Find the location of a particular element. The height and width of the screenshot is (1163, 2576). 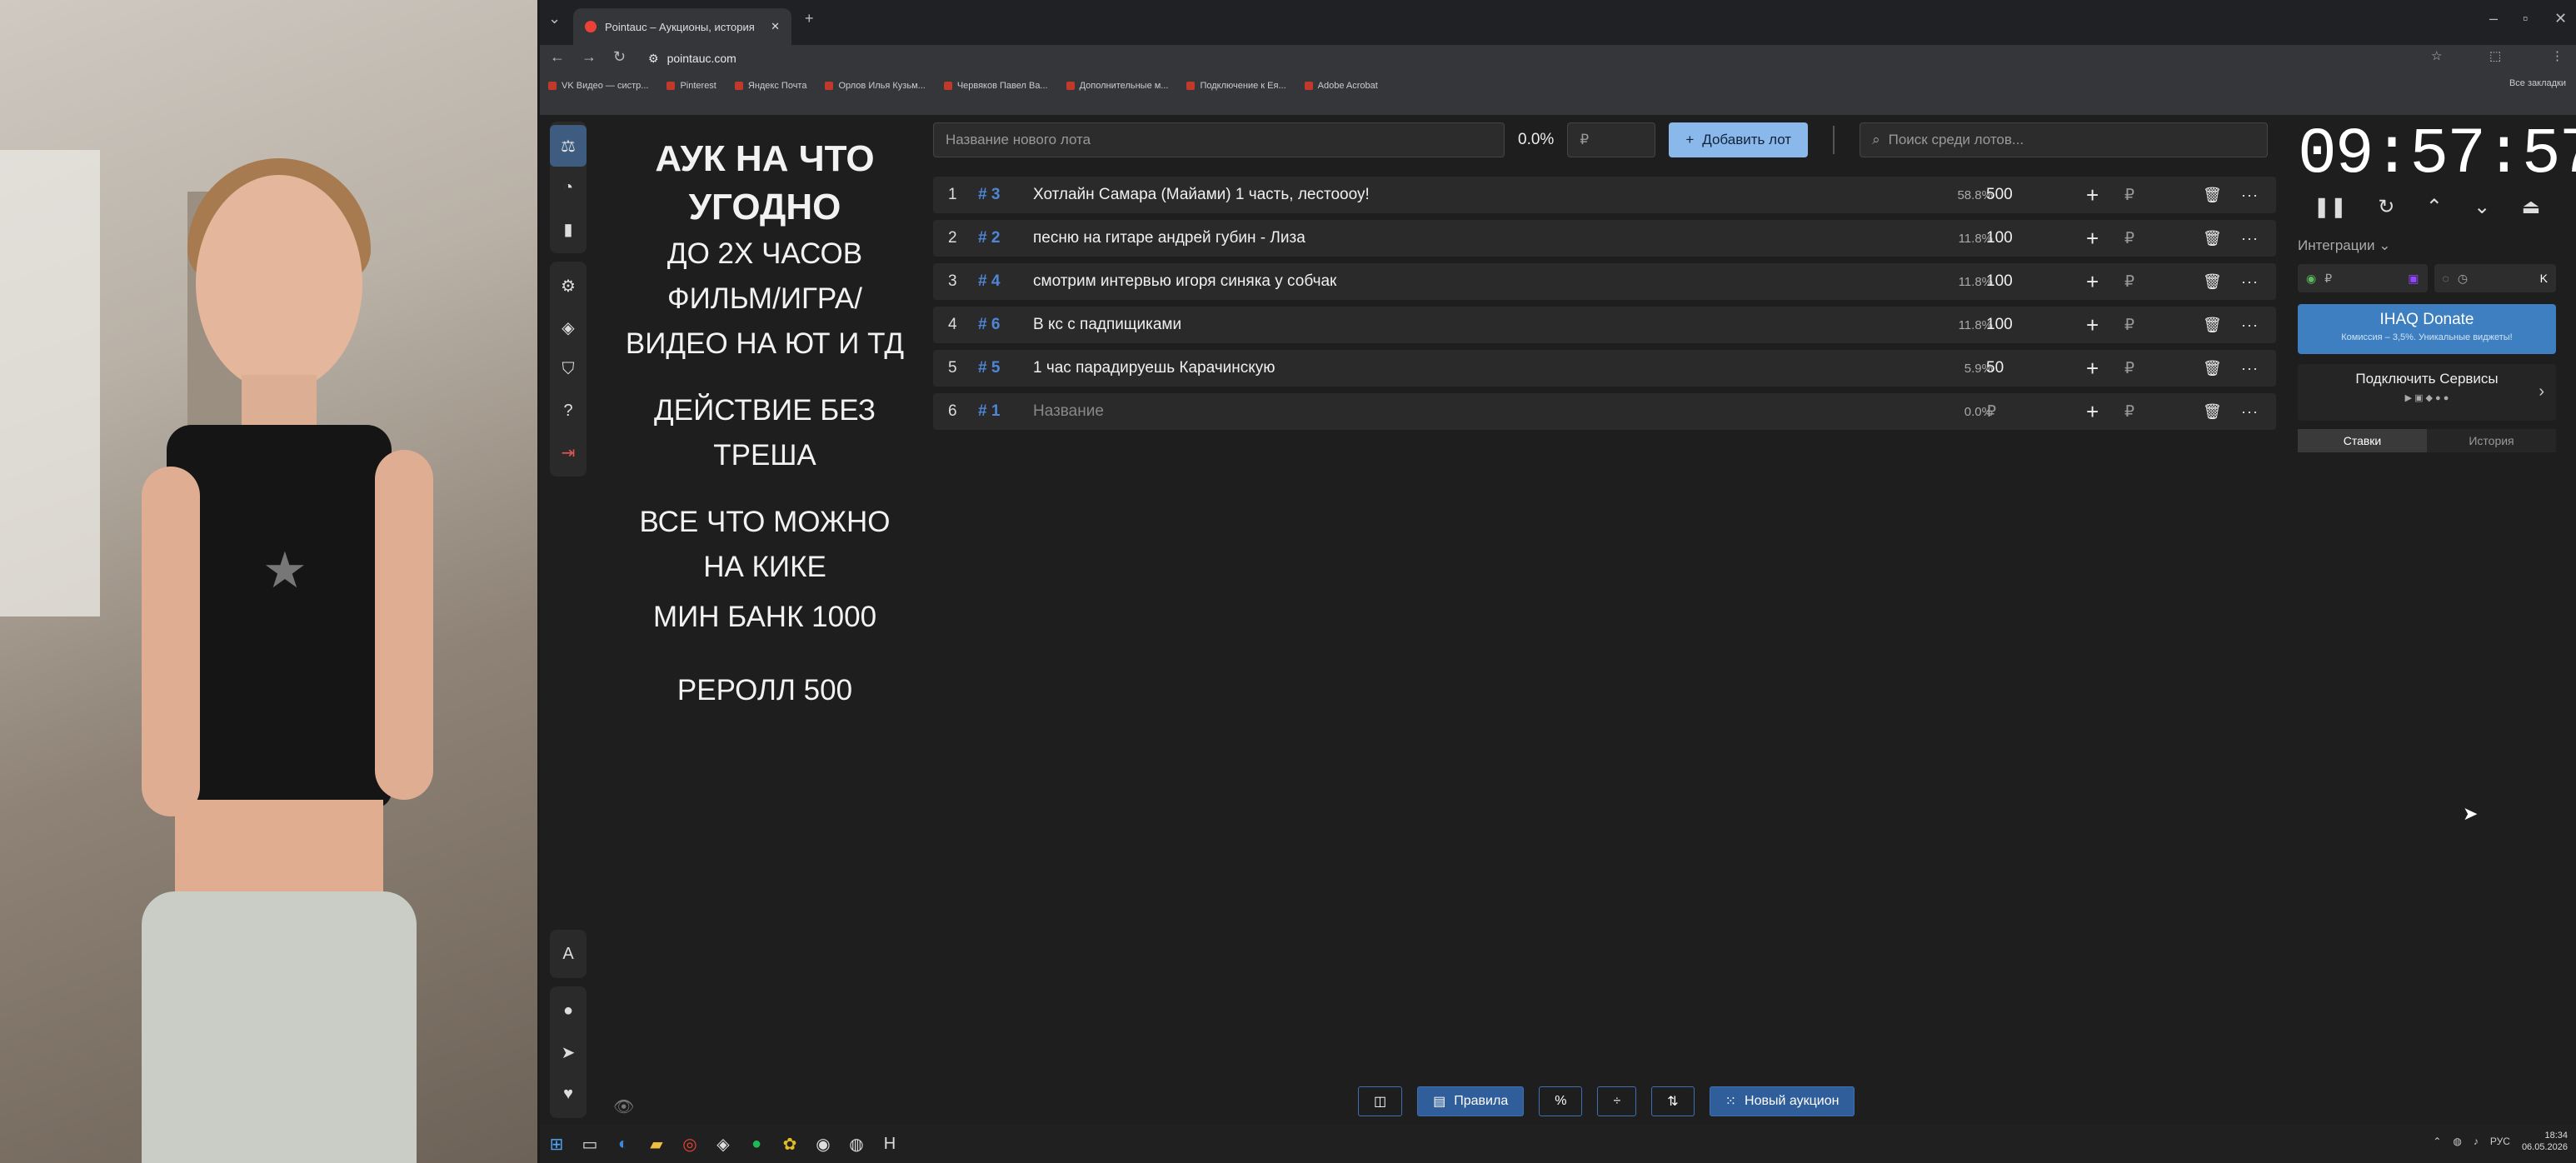

lot-name: песню на гитаре андрей губин - Лиза is located at coordinates (1169, 238).